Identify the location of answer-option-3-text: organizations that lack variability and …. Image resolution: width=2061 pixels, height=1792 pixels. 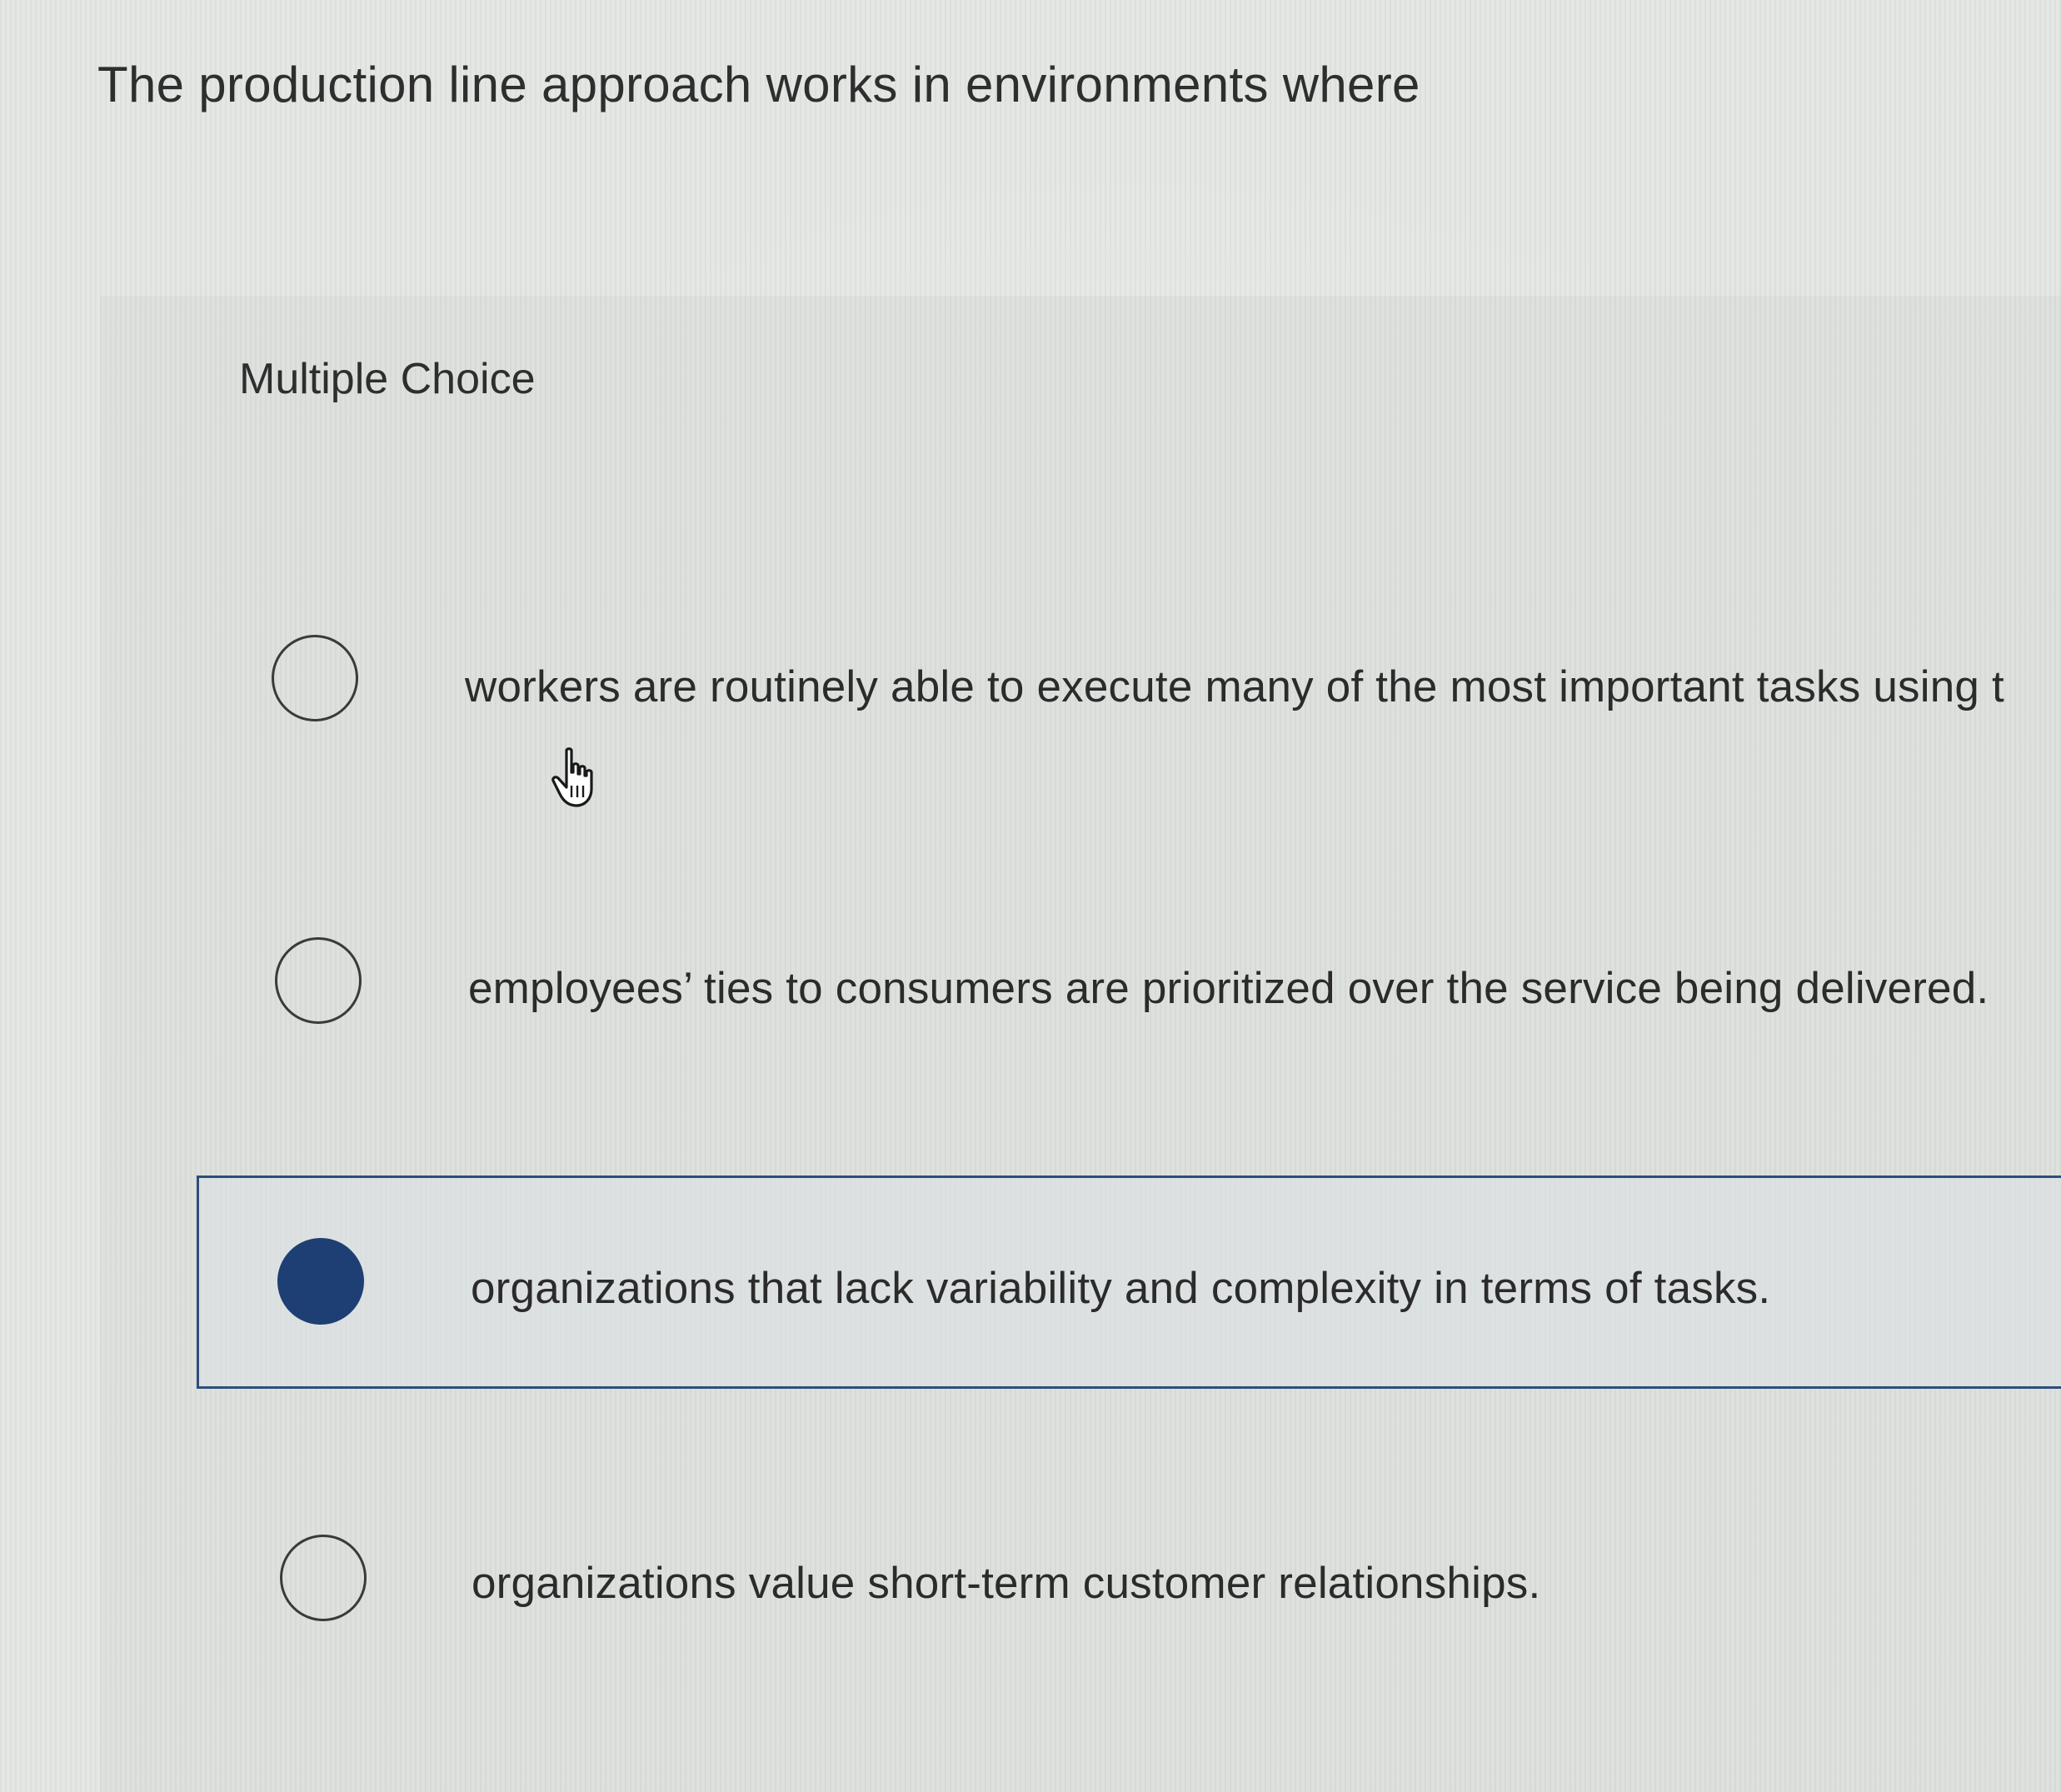
(1121, 1288).